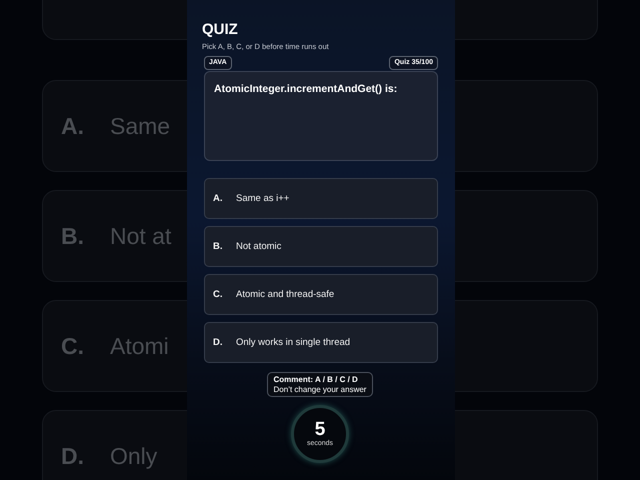 This screenshot has height=480, width=640. Describe the element at coordinates (72, 346) in the screenshot. I see `option-letter: C.` at that location.